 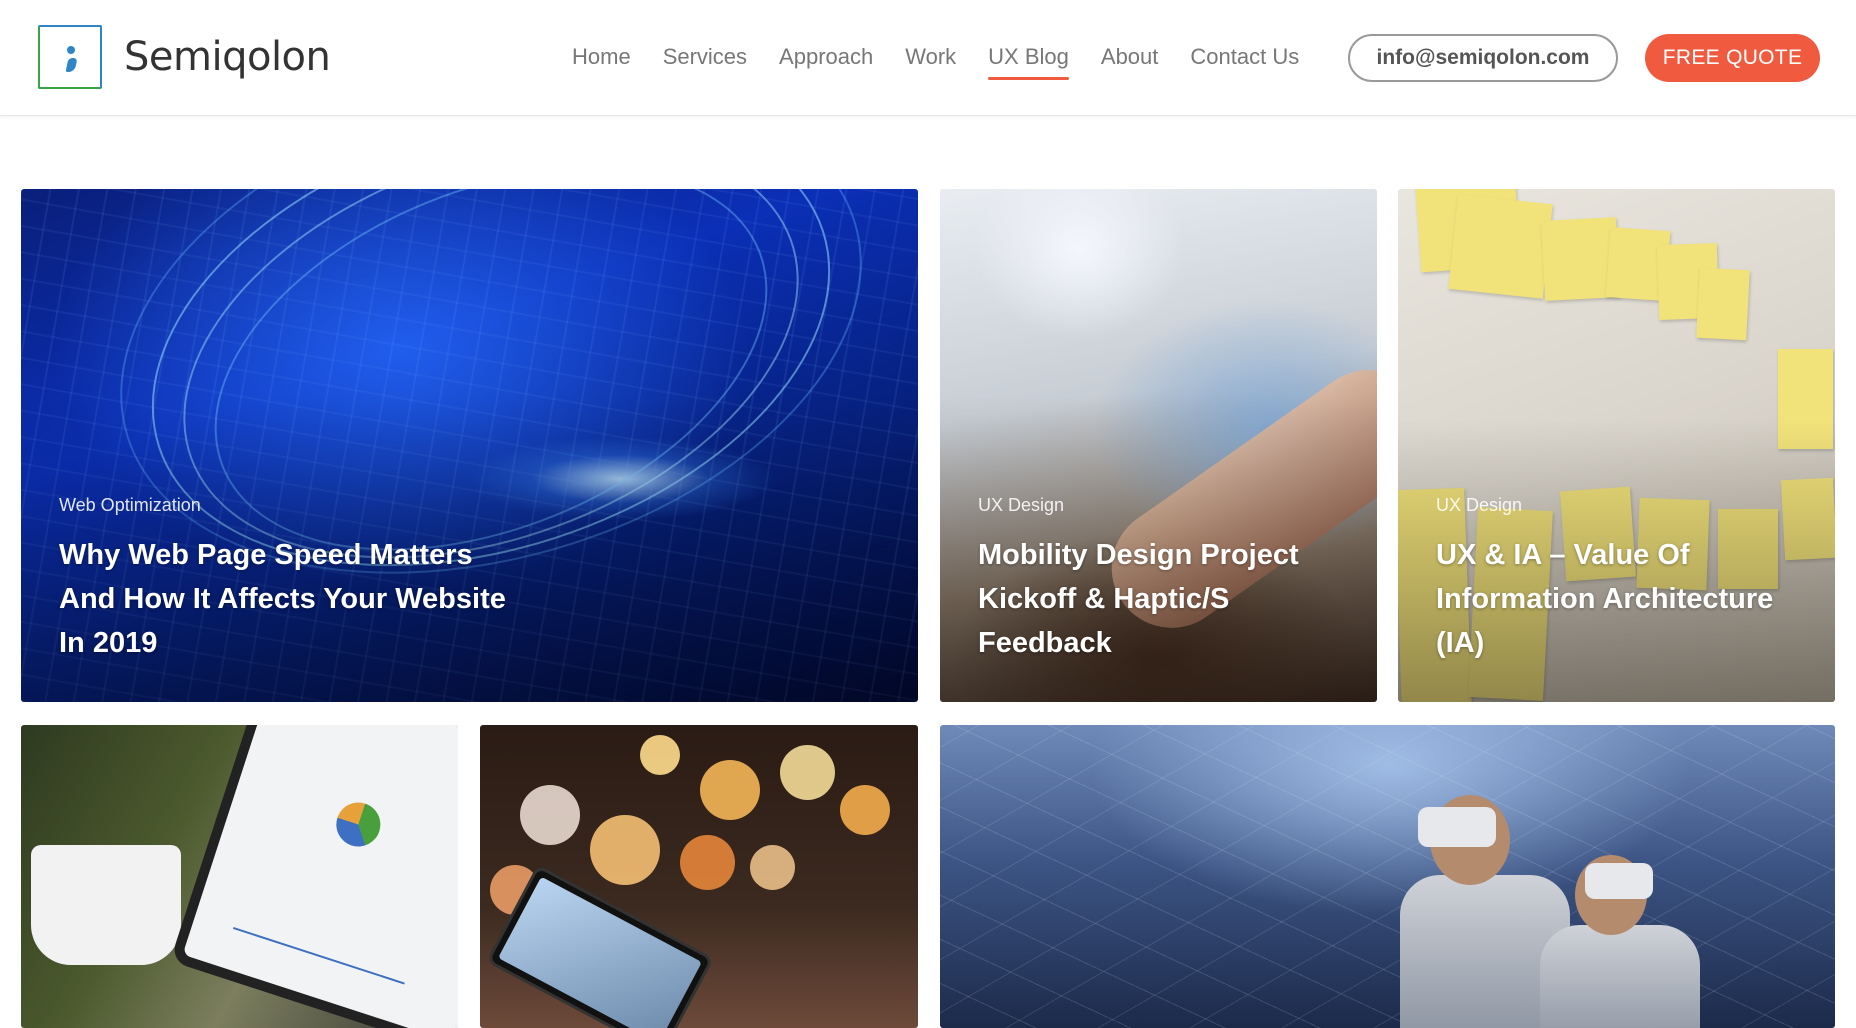 I want to click on blog-card-analytics, so click(x=239, y=876).